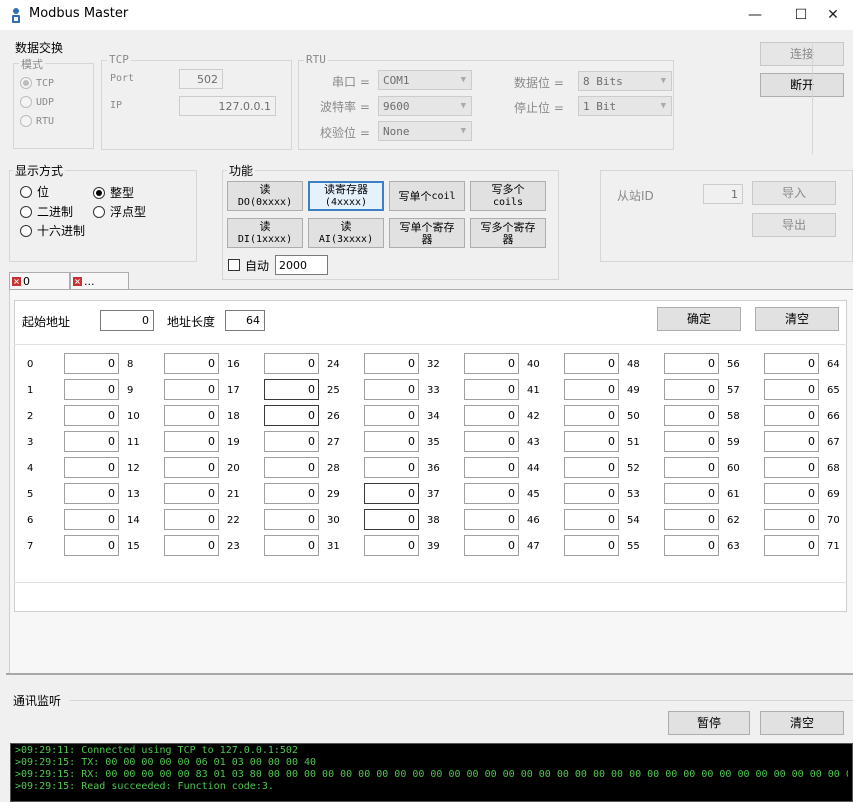 The height and width of the screenshot is (802, 853). What do you see at coordinates (346, 233) in the screenshot?
I see `read-ai-button: 读 AI(3xxxx)` at bounding box center [346, 233].